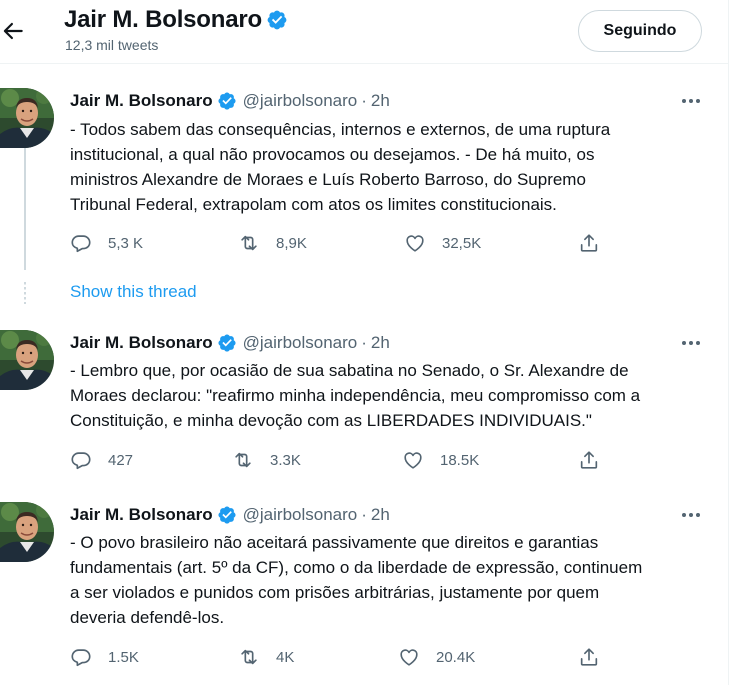 The width and height of the screenshot is (755, 685). I want to click on like-button: 32,5K, so click(442, 243).